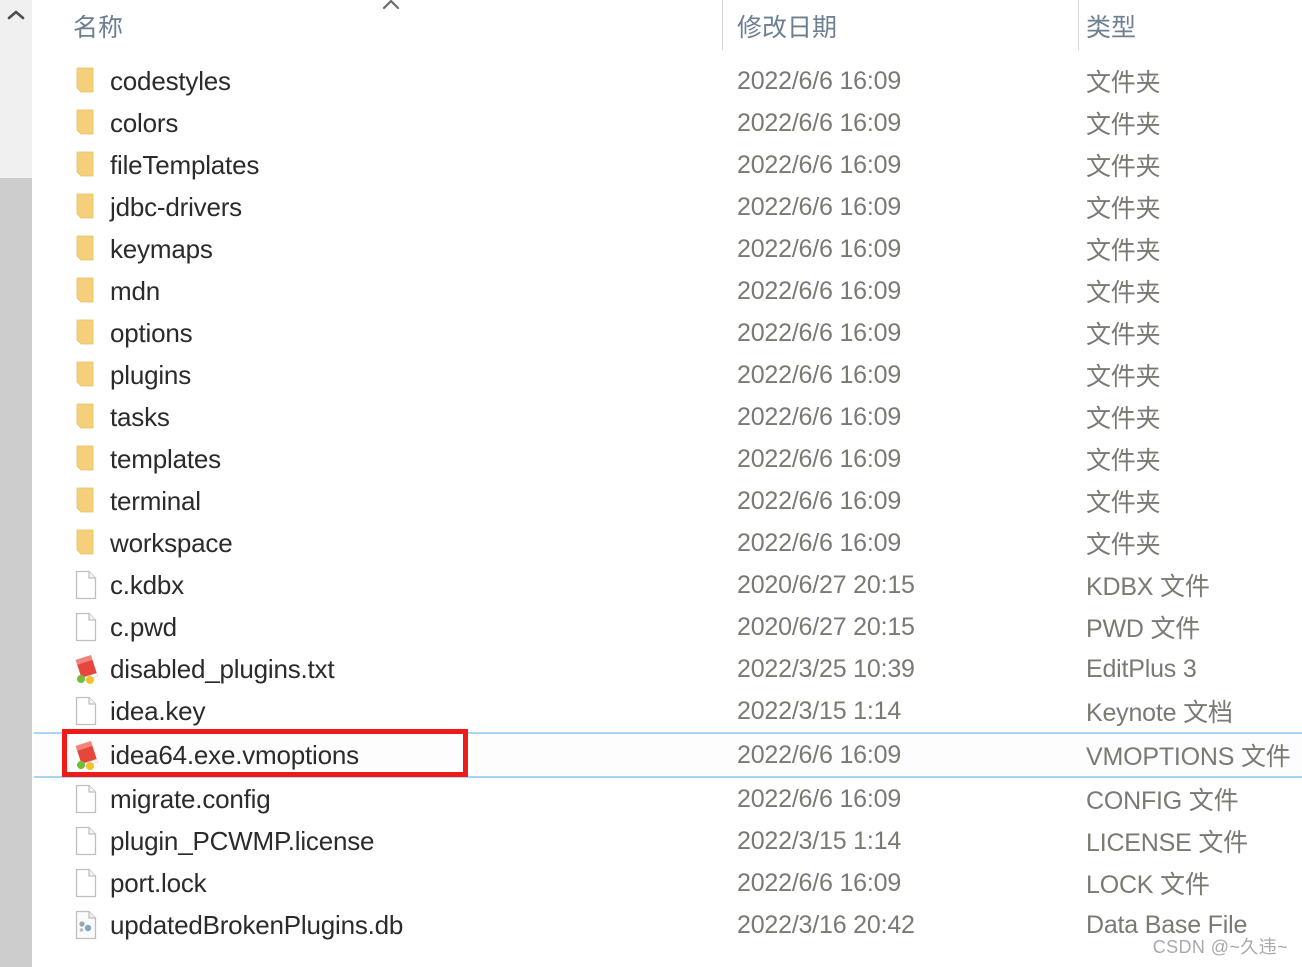 This screenshot has height=967, width=1302. I want to click on cell-name: fileTemplates, so click(166, 165).